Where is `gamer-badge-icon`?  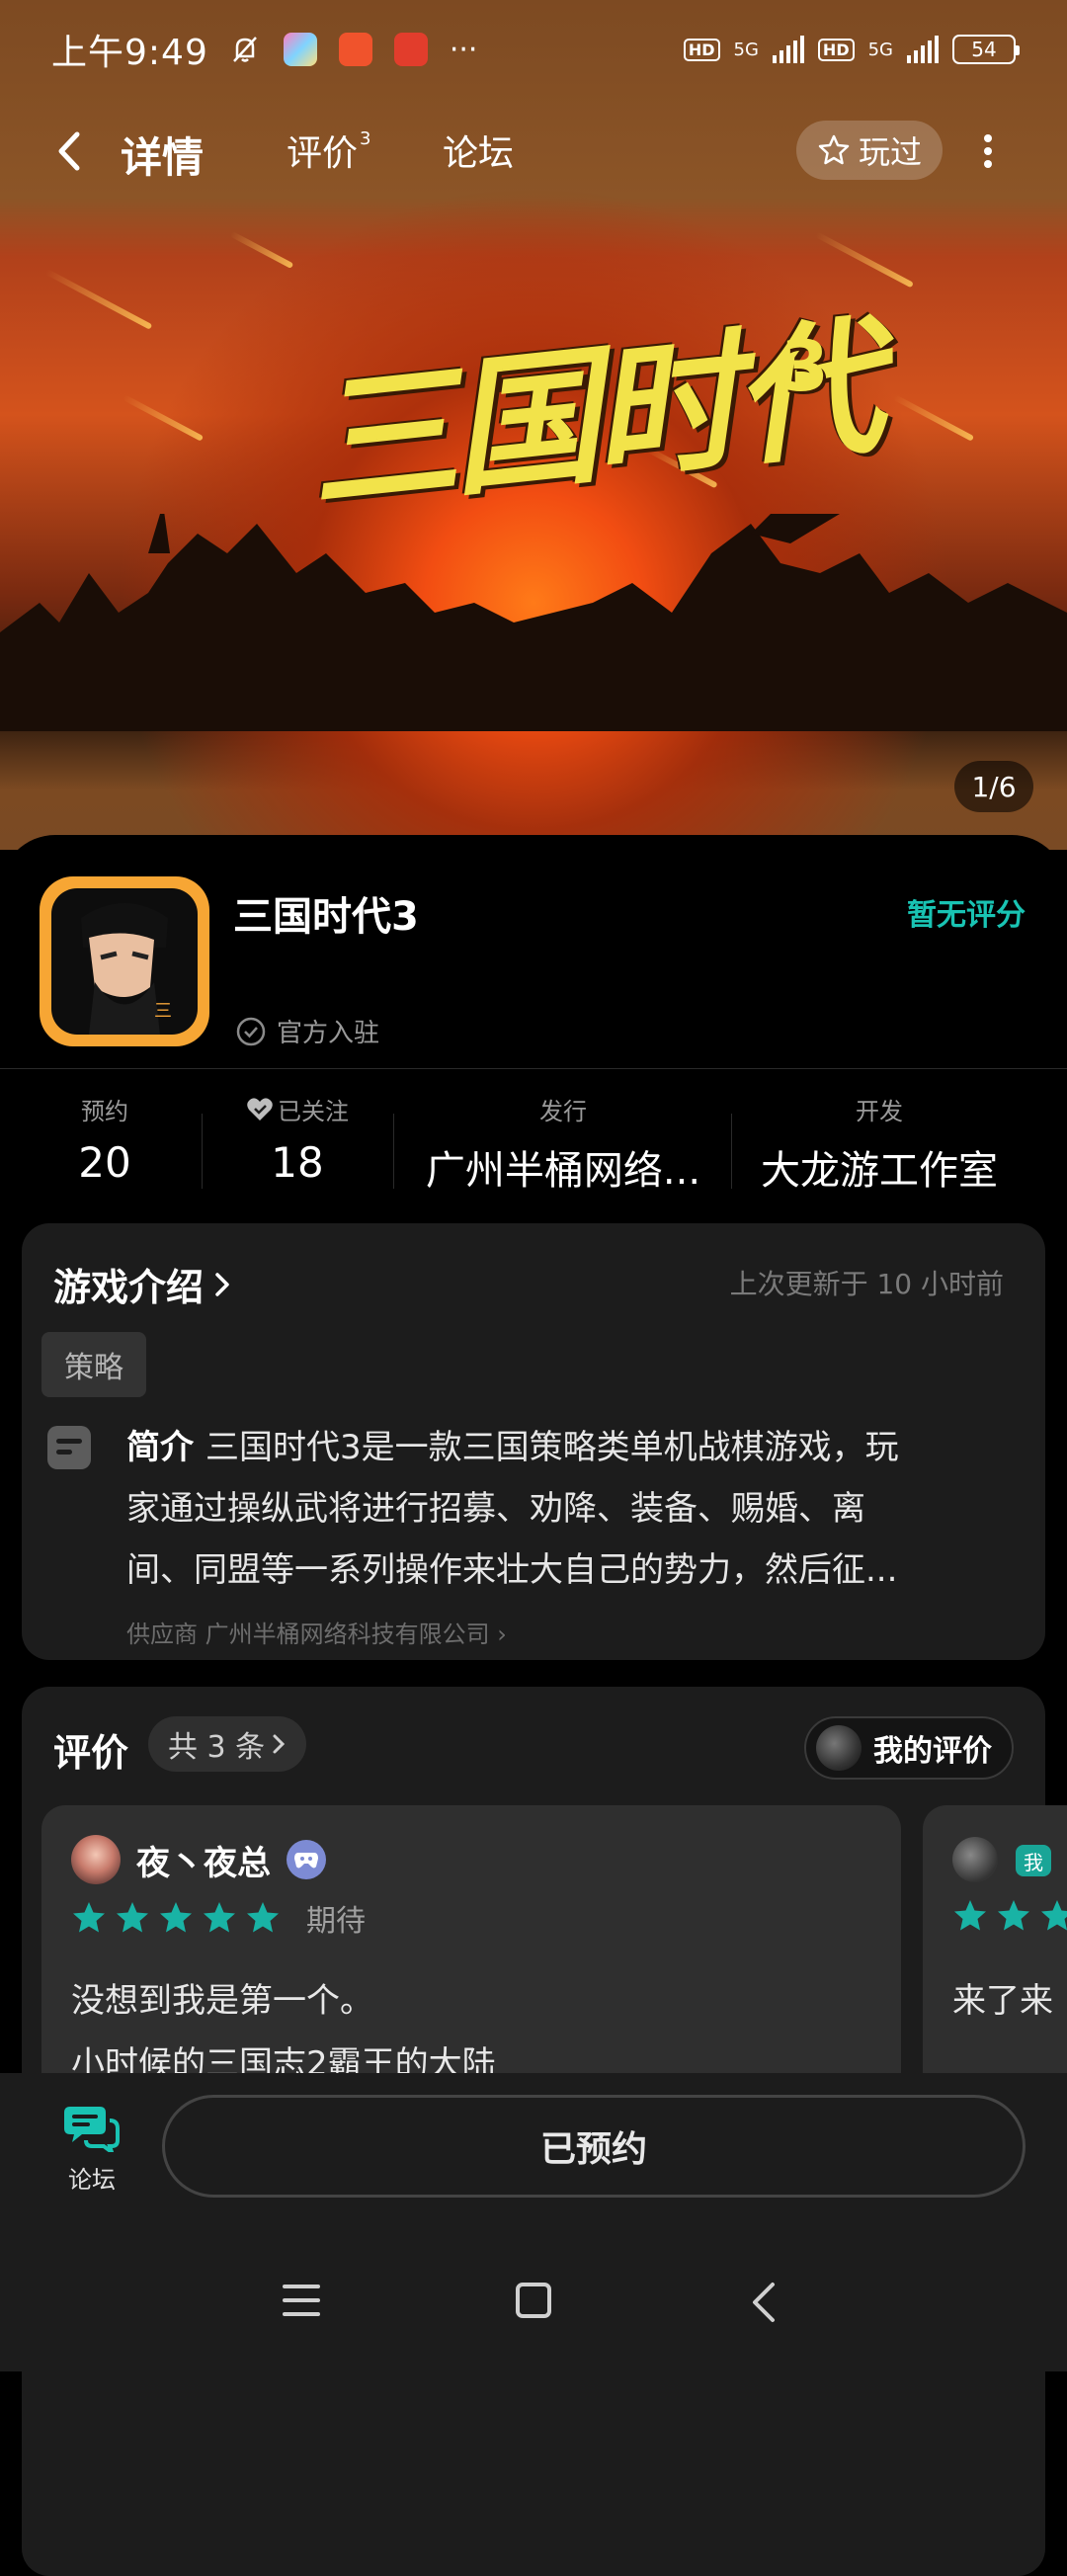 gamer-badge-icon is located at coordinates (306, 1859).